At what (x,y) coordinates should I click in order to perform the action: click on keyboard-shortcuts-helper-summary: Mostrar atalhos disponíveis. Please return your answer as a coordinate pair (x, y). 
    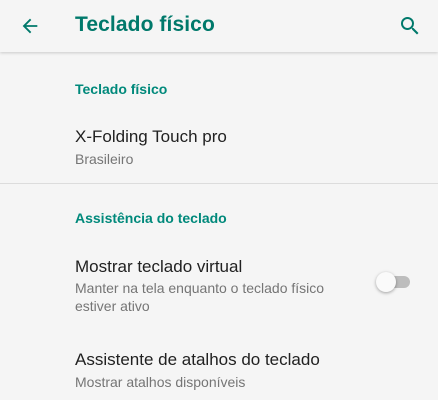
    Looking at the image, I should click on (160, 382).